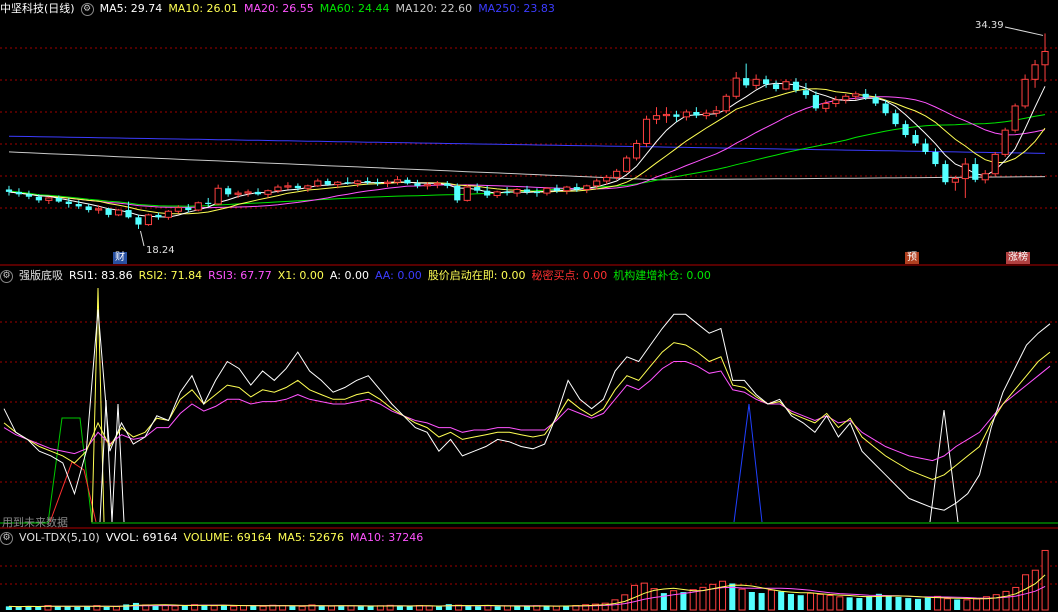  What do you see at coordinates (311, 537) in the screenshot?
I see `volume-legend-item-2: MA5: 52676` at bounding box center [311, 537].